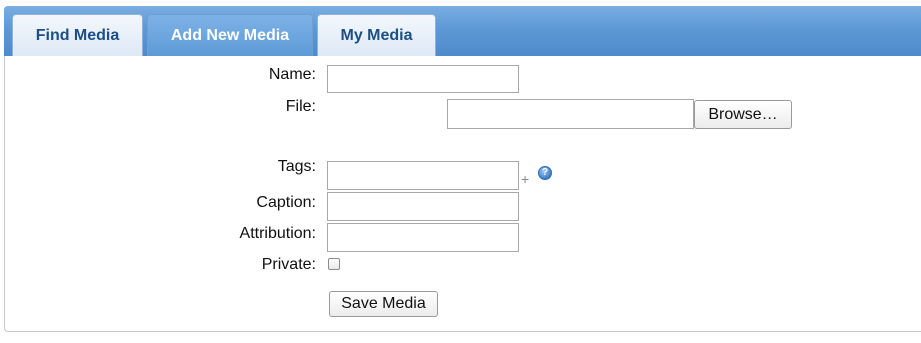  What do you see at coordinates (277, 233) in the screenshot?
I see `attribution-label: Attribution:` at bounding box center [277, 233].